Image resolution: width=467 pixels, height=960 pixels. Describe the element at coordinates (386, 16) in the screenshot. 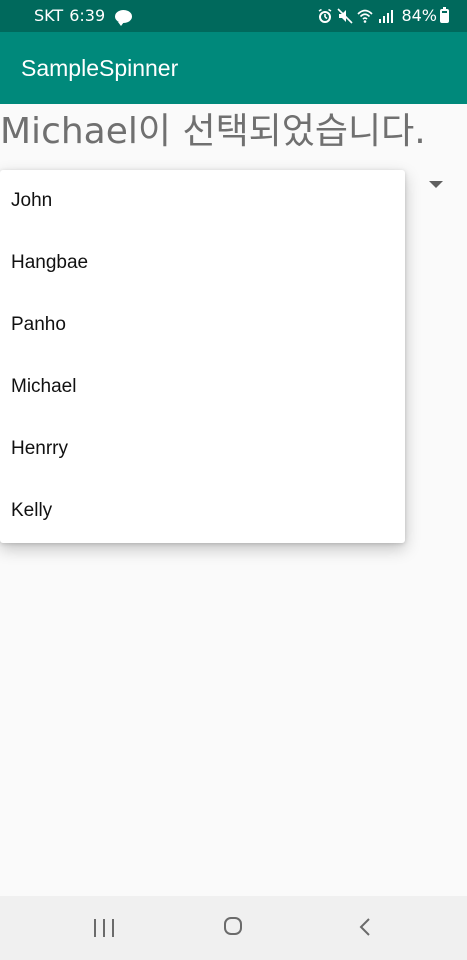

I see `signal-icon` at that location.